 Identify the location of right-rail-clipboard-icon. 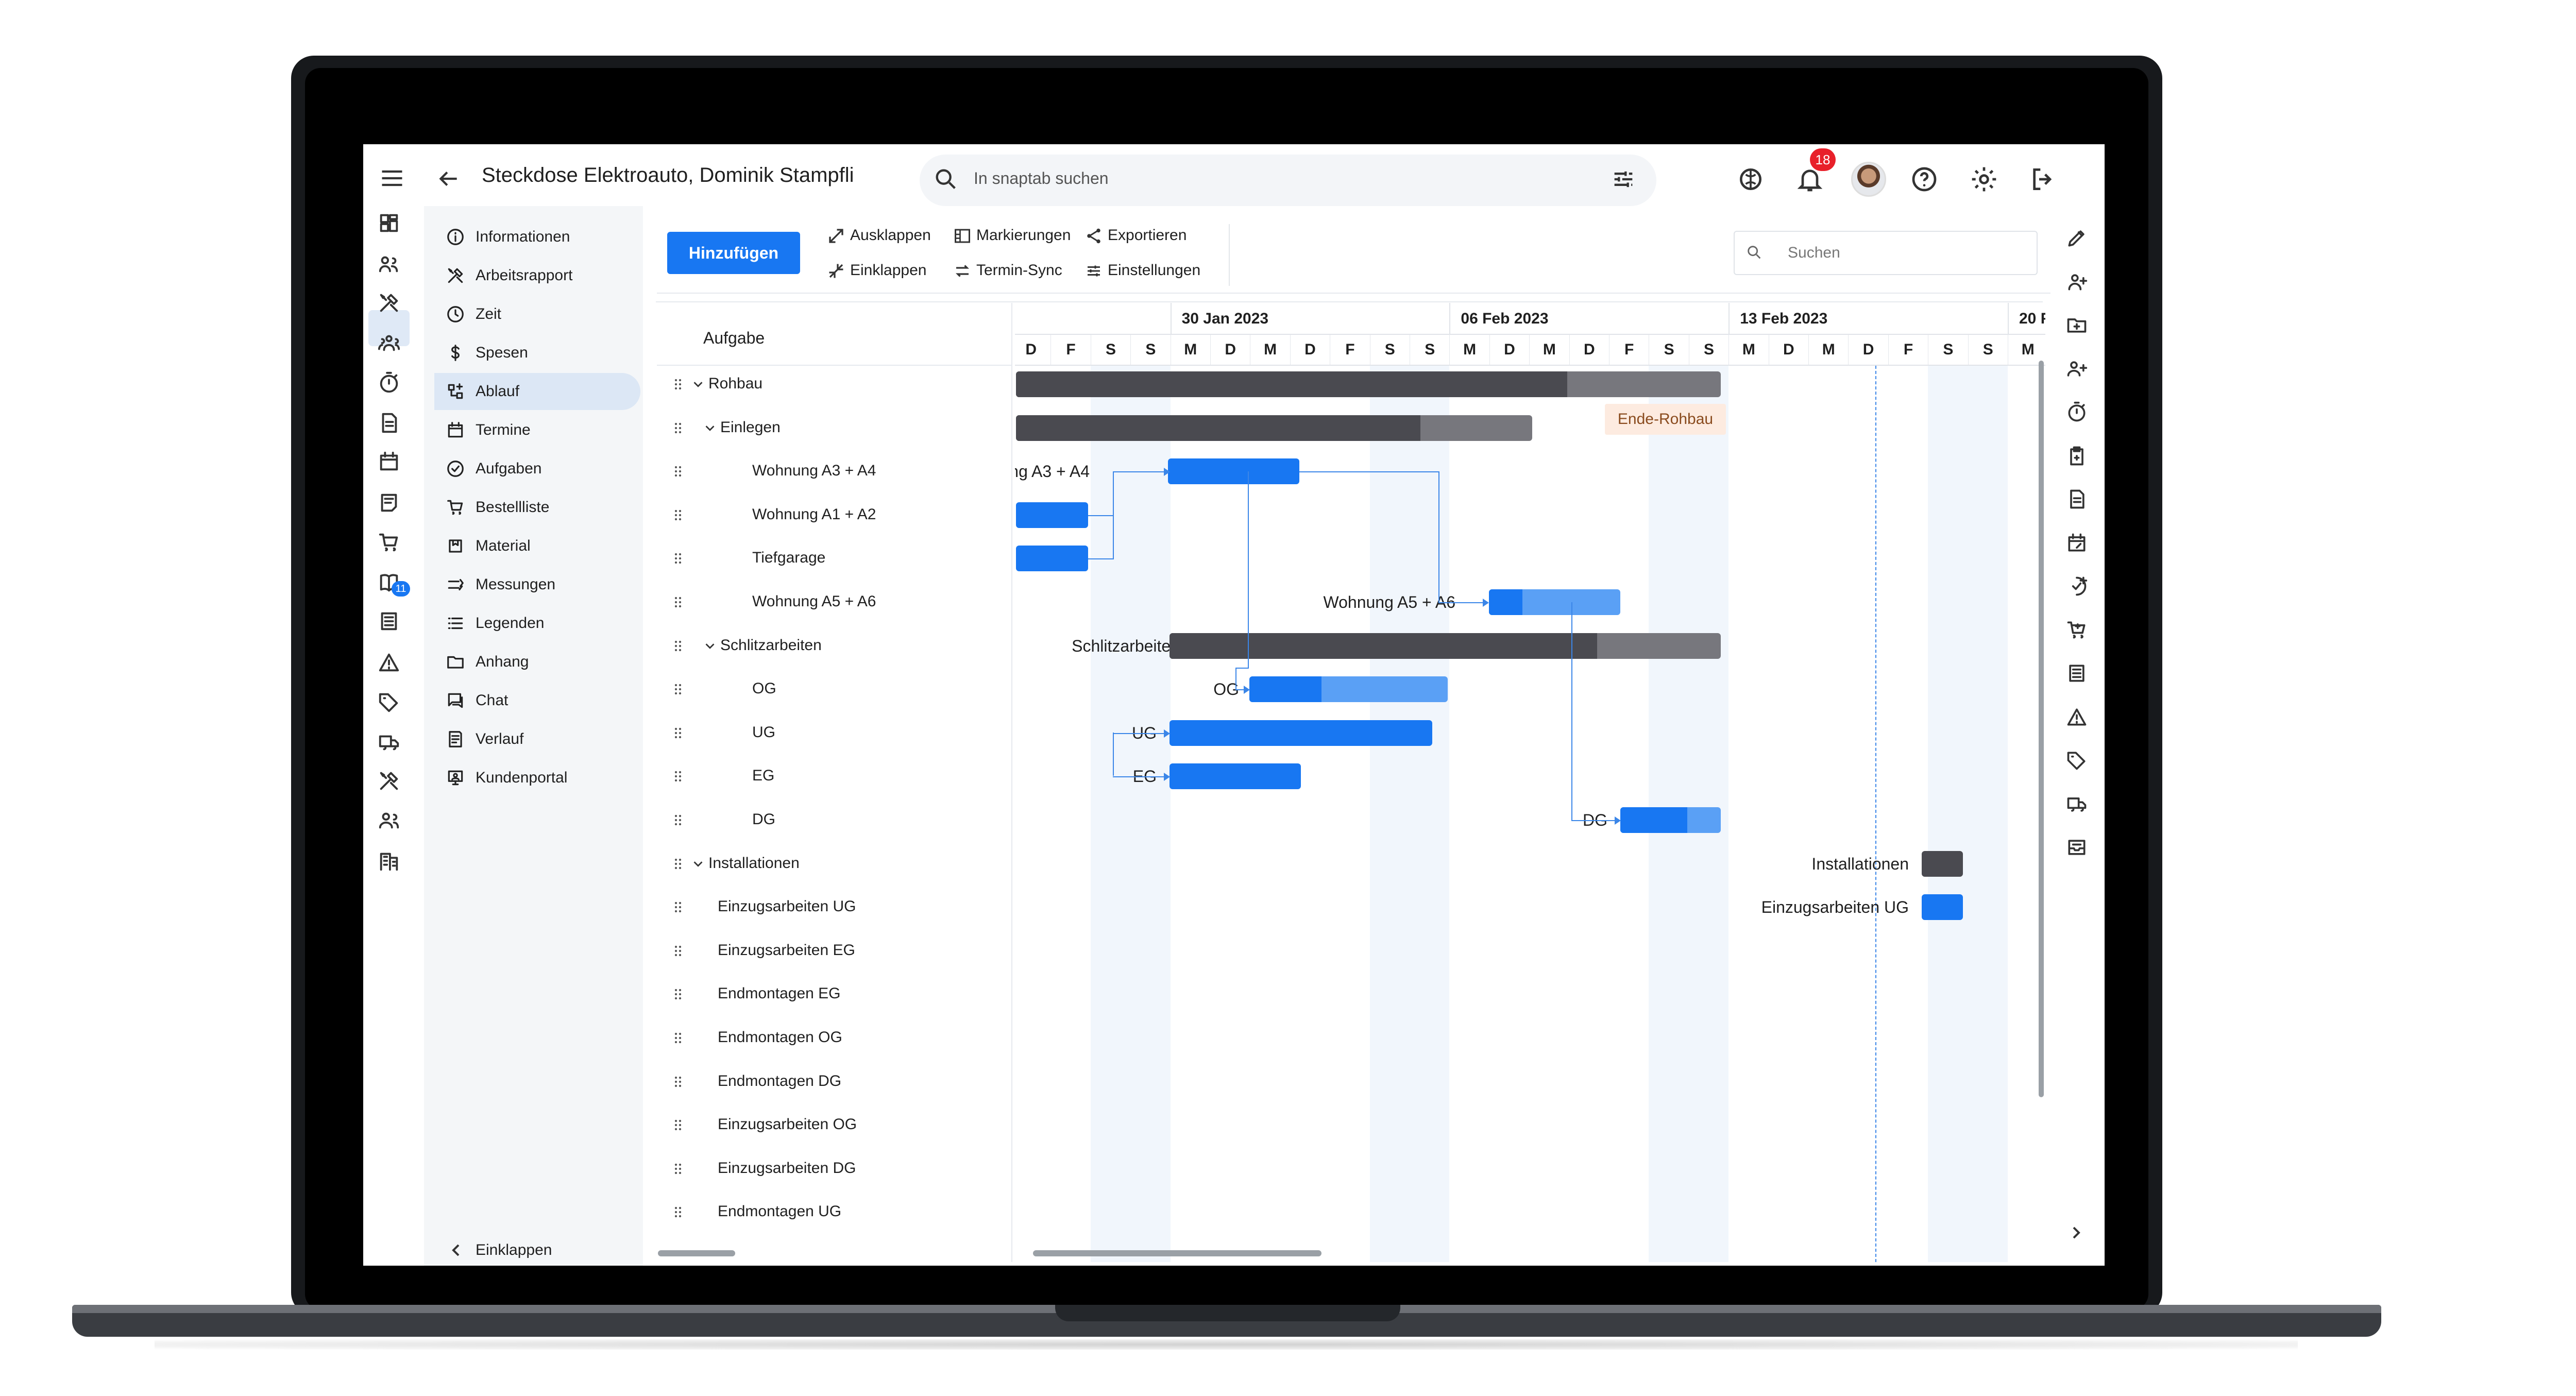
(2076, 456).